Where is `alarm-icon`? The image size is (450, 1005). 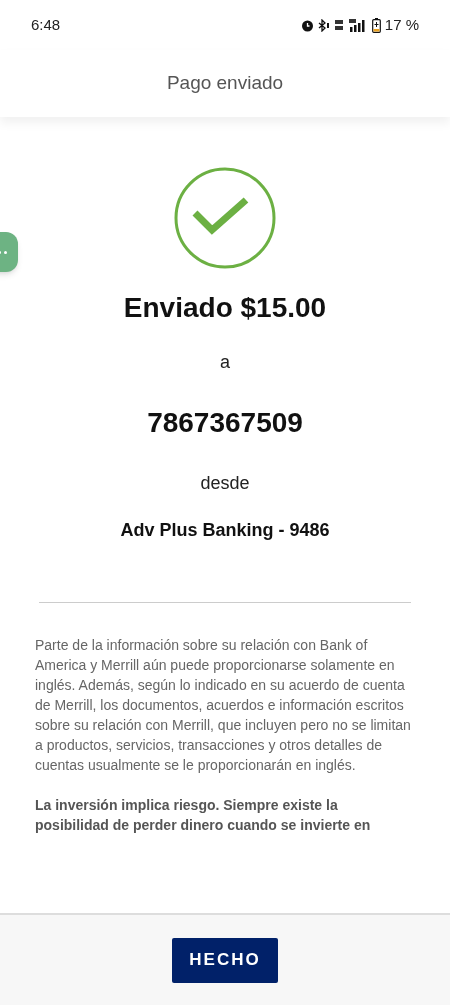 alarm-icon is located at coordinates (307, 25).